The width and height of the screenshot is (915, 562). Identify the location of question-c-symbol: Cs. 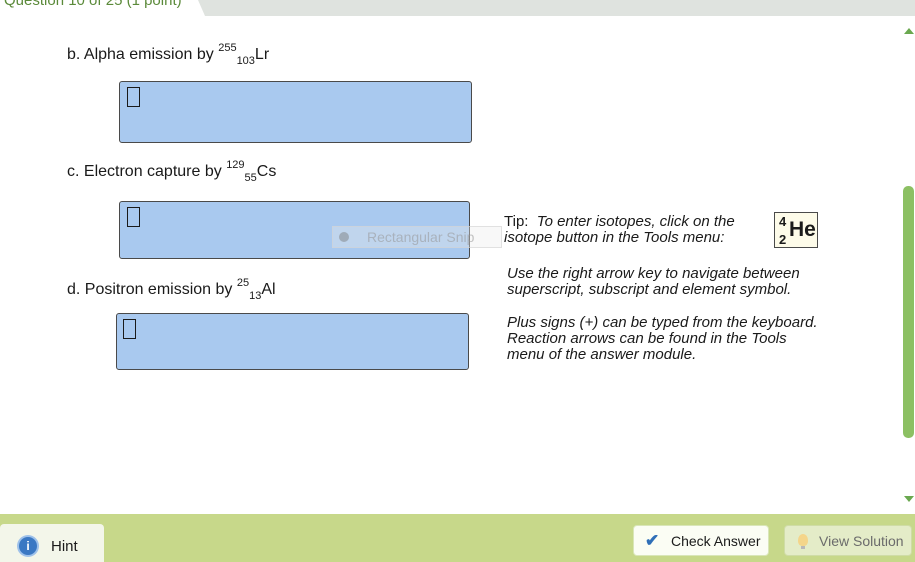
(266, 171).